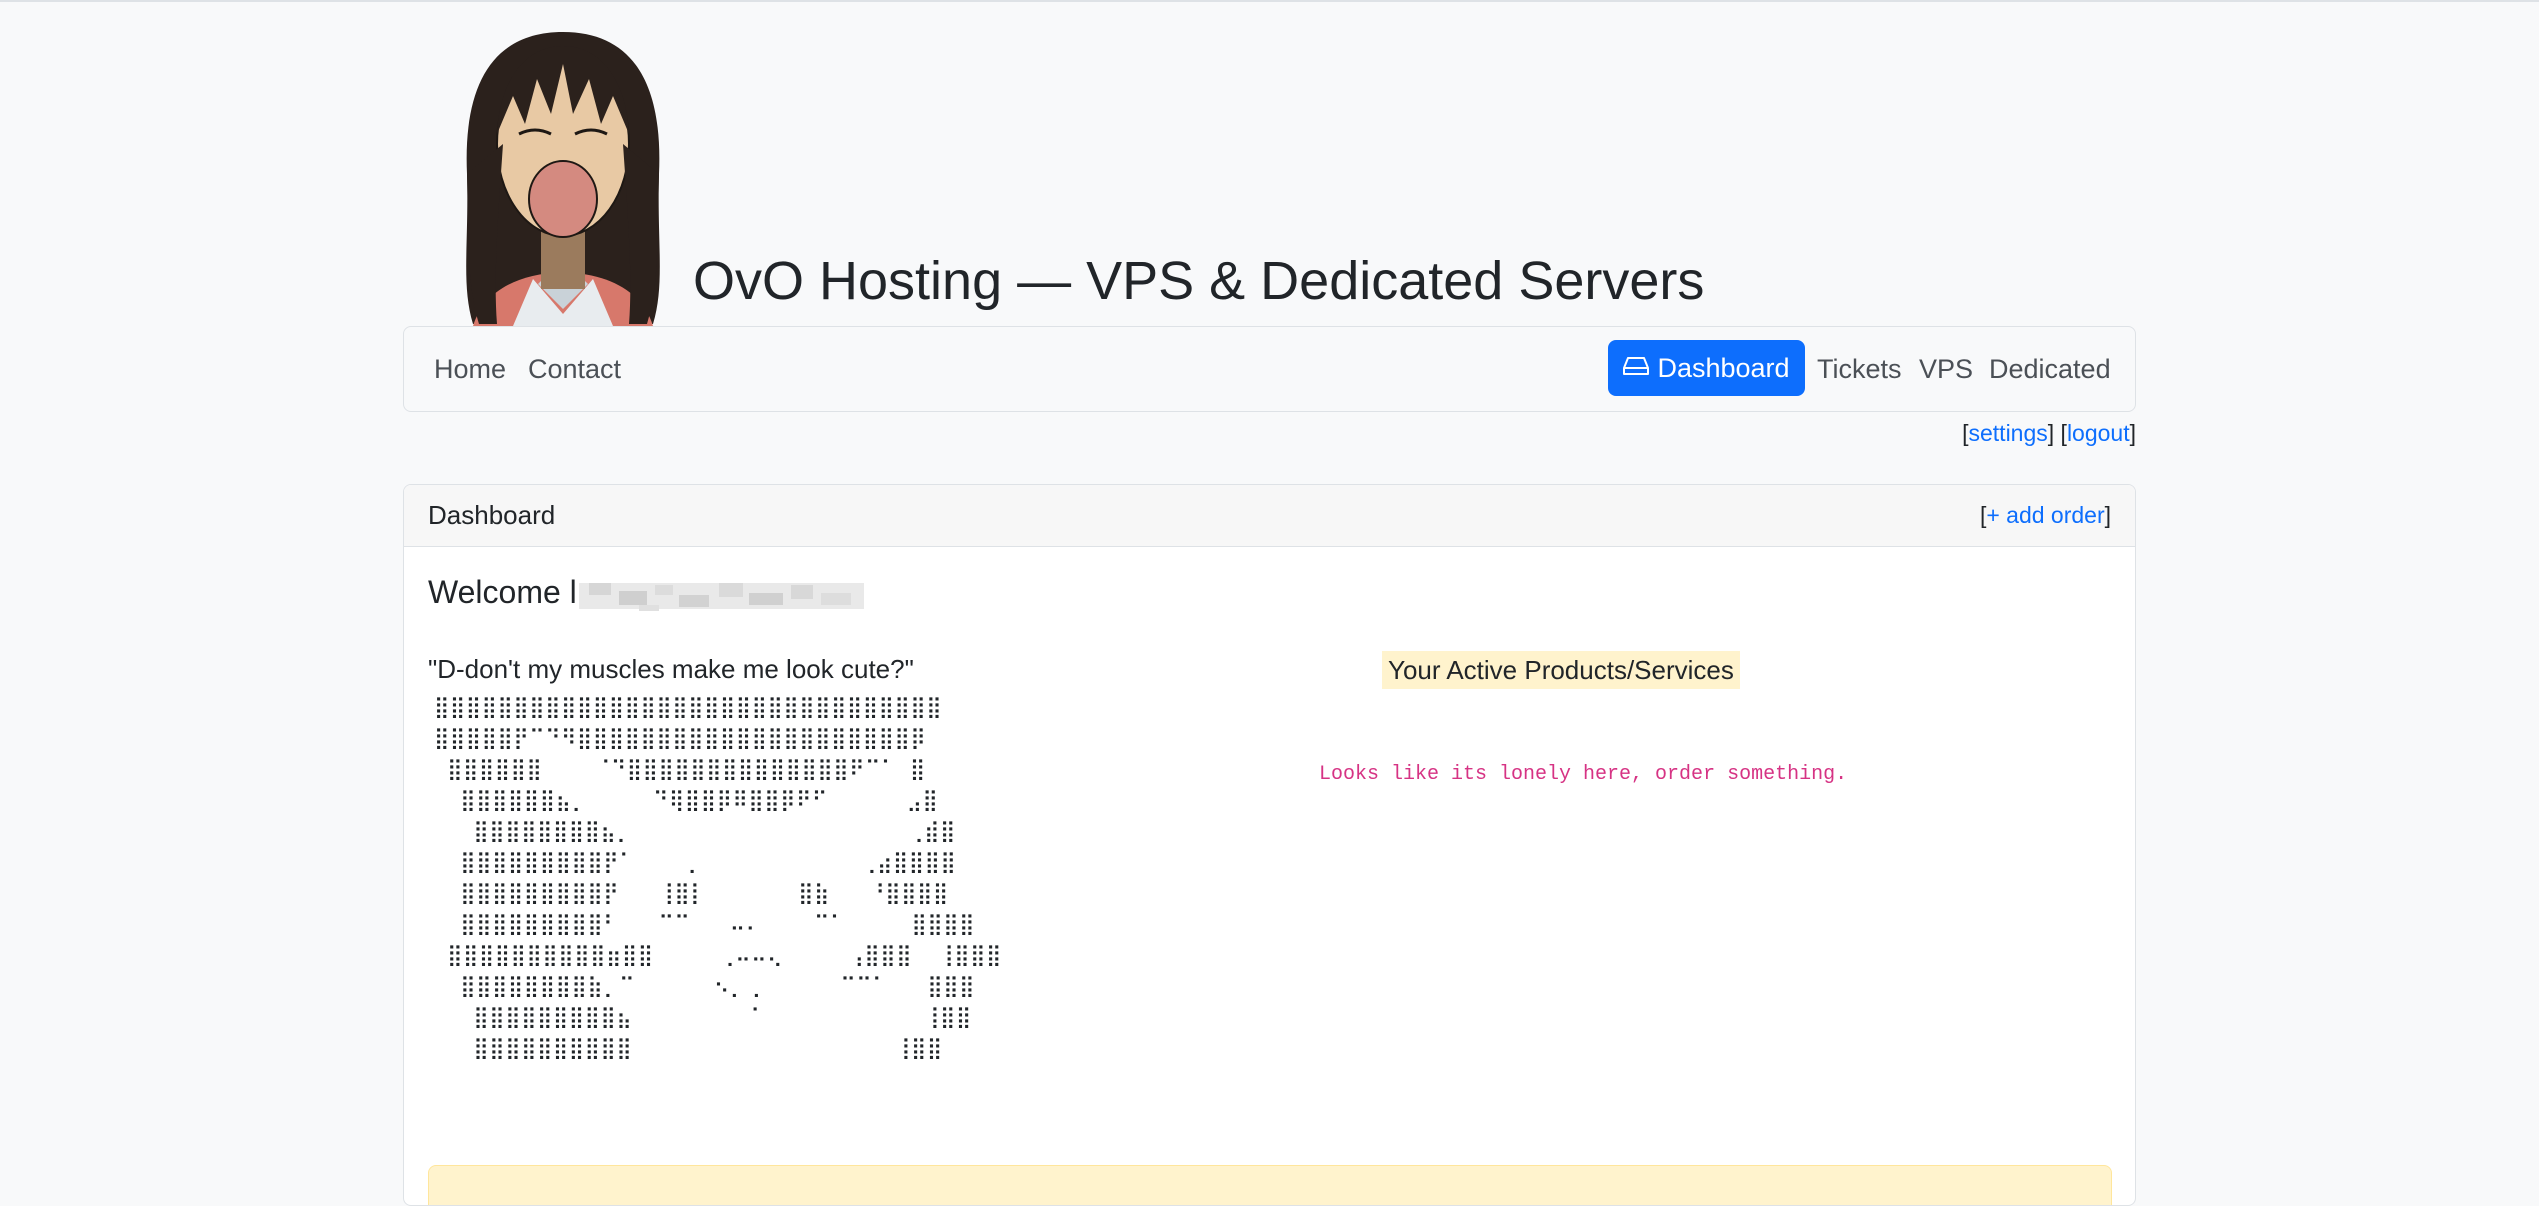 The image size is (2539, 1206). What do you see at coordinates (1270, 1185) in the screenshot?
I see `alert-box` at bounding box center [1270, 1185].